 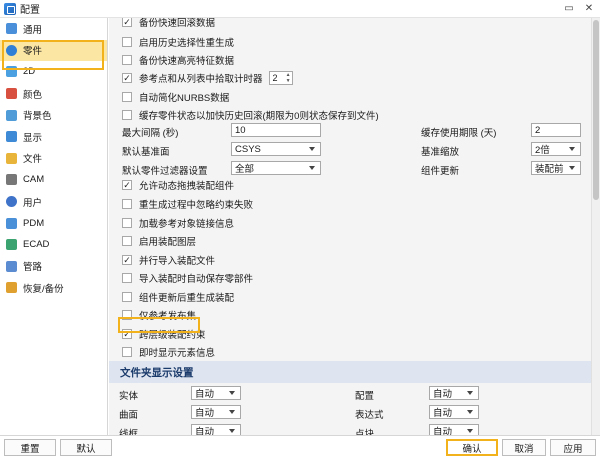 I want to click on cache-period-input: 2, so click(x=556, y=130).